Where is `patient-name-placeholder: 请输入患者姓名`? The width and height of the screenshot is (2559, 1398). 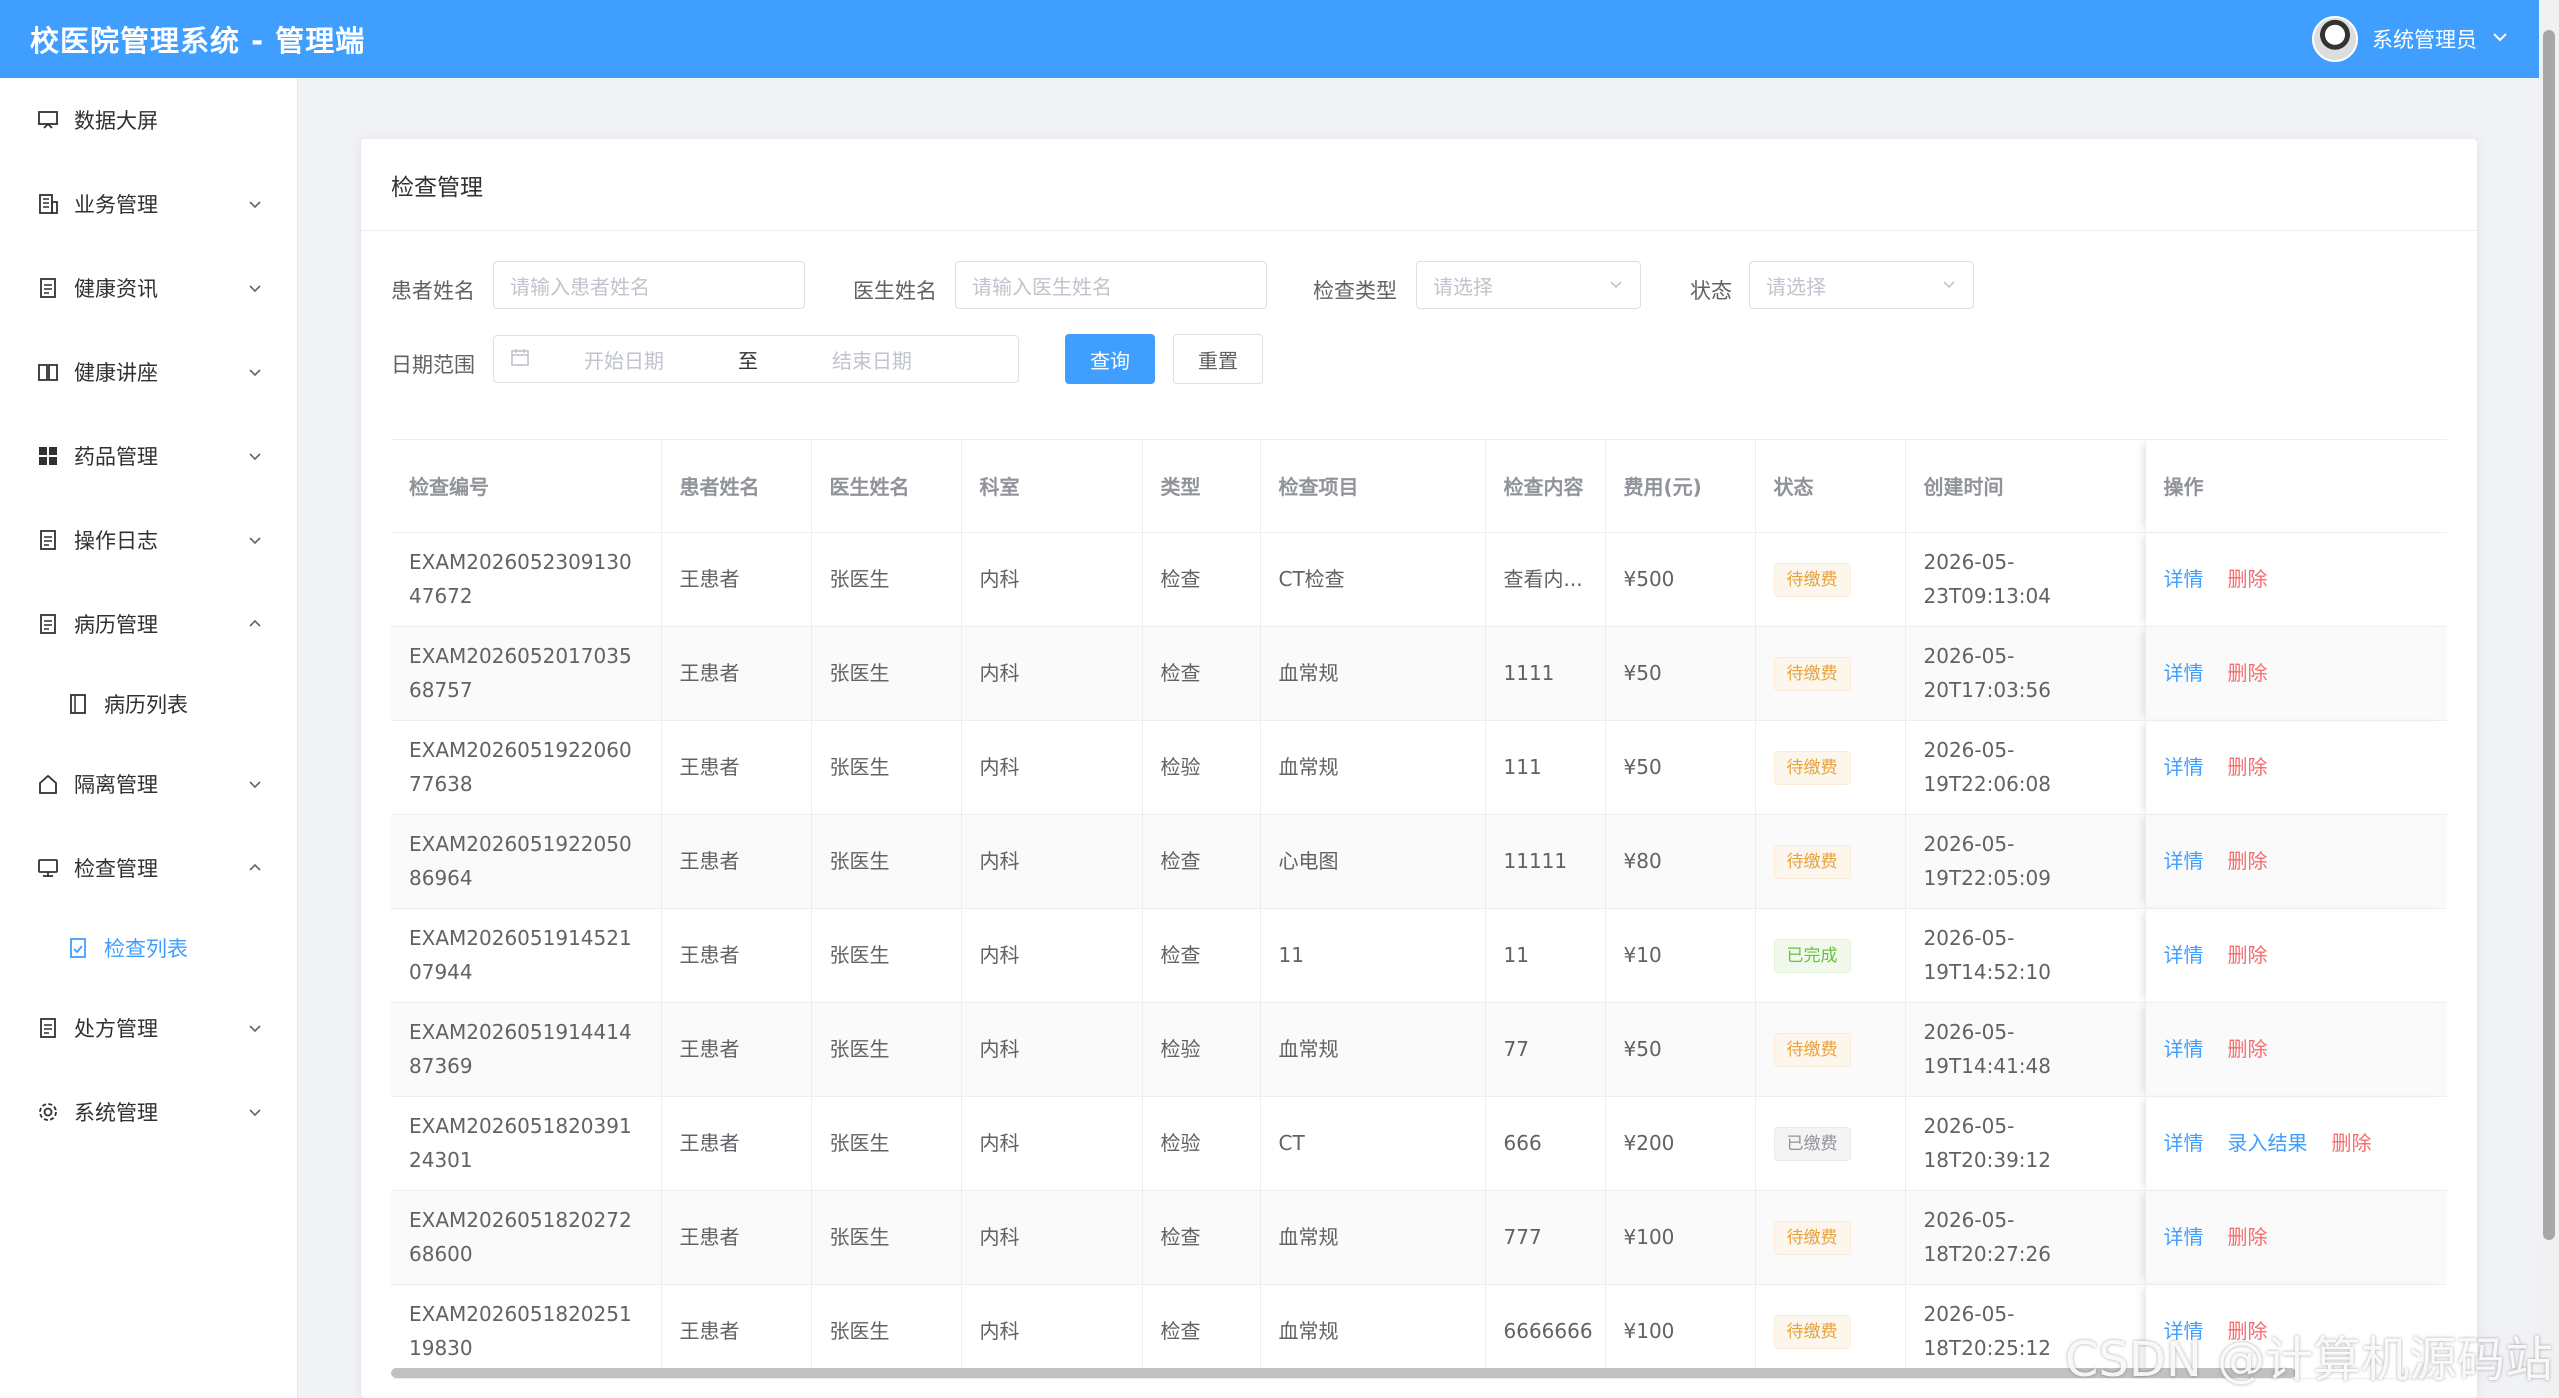
patient-name-placeholder: 请输入患者姓名 is located at coordinates (580, 286).